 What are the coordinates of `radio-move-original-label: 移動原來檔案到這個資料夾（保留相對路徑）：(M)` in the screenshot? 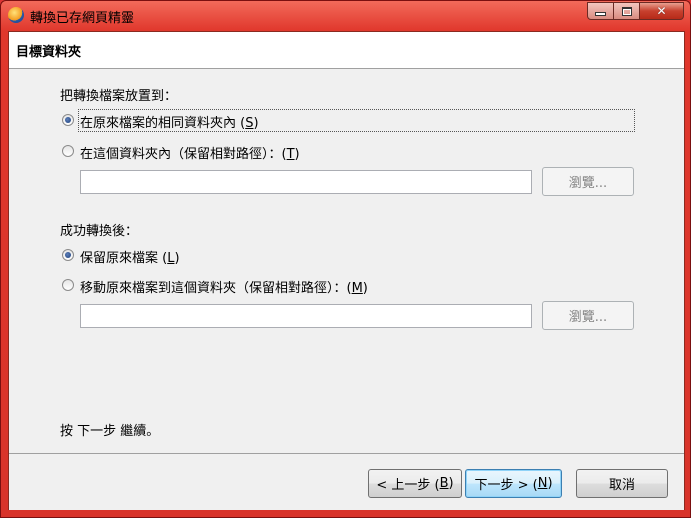 It's located at (224, 286).